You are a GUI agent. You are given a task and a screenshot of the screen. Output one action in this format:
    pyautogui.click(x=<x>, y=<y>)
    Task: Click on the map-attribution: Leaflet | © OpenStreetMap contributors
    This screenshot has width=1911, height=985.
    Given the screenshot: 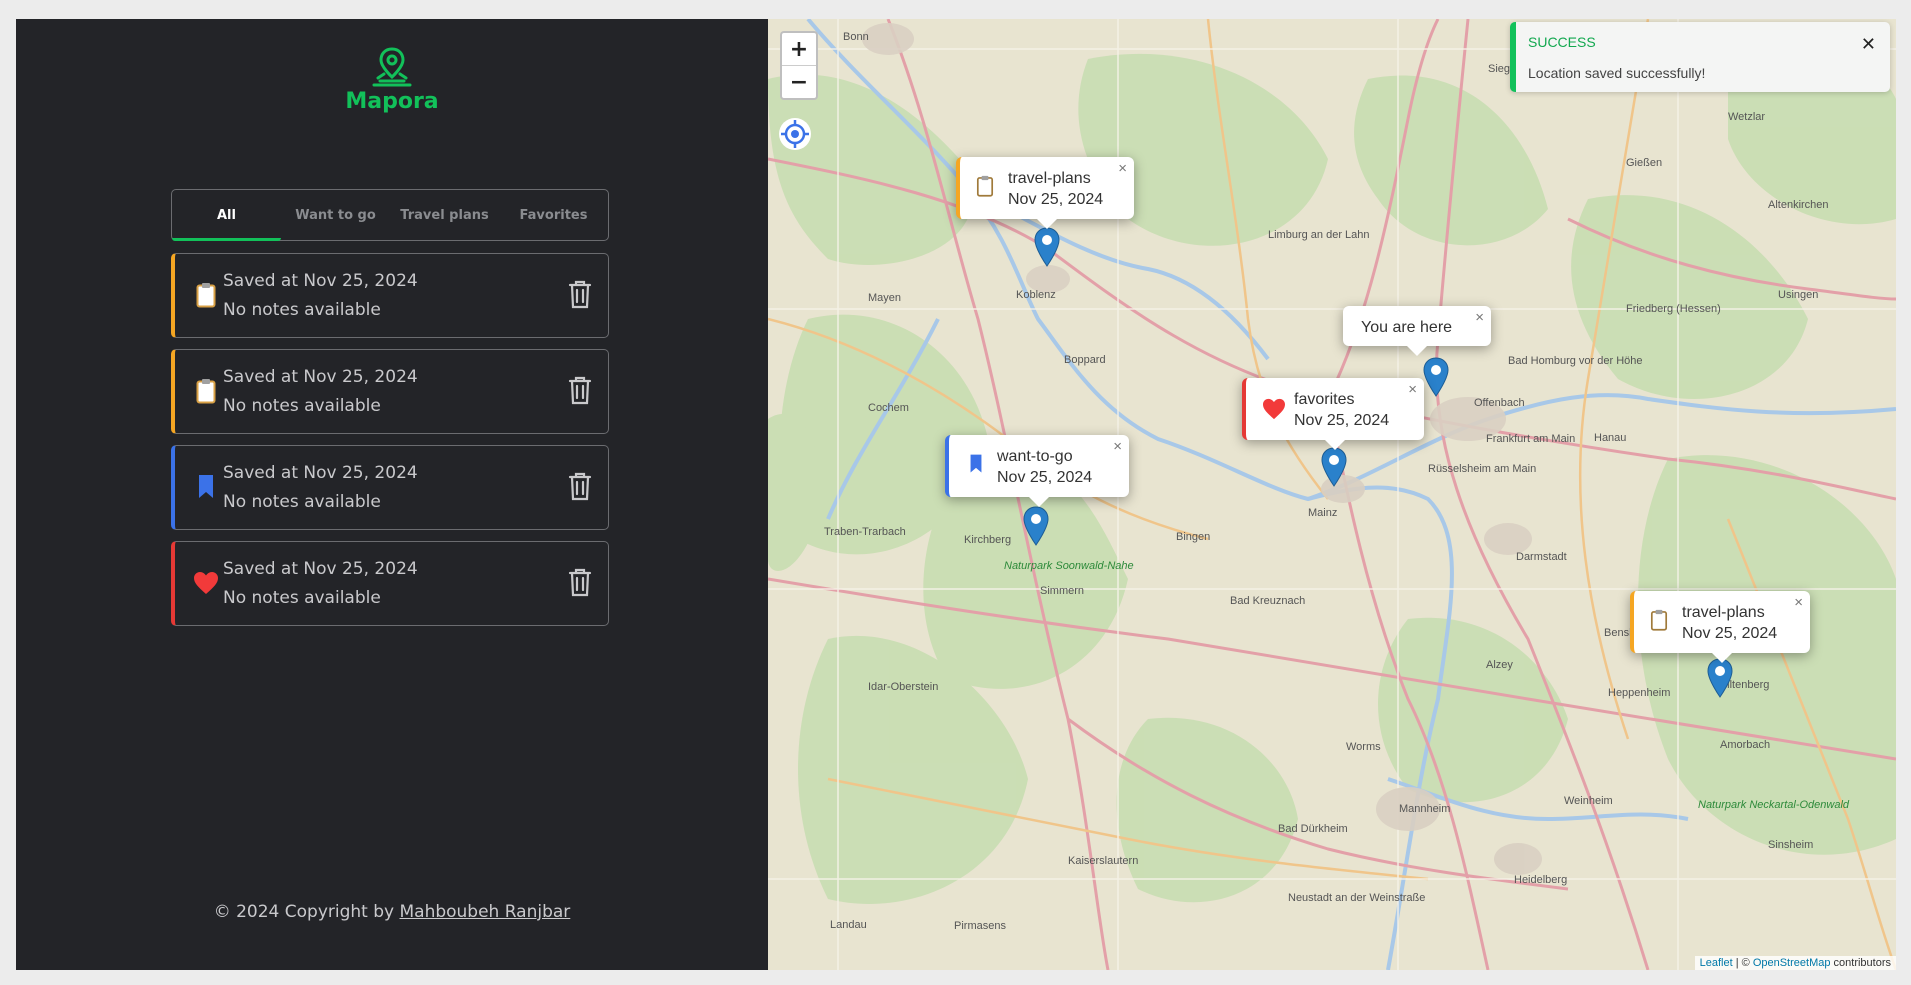 What is the action you would take?
    pyautogui.click(x=1795, y=963)
    